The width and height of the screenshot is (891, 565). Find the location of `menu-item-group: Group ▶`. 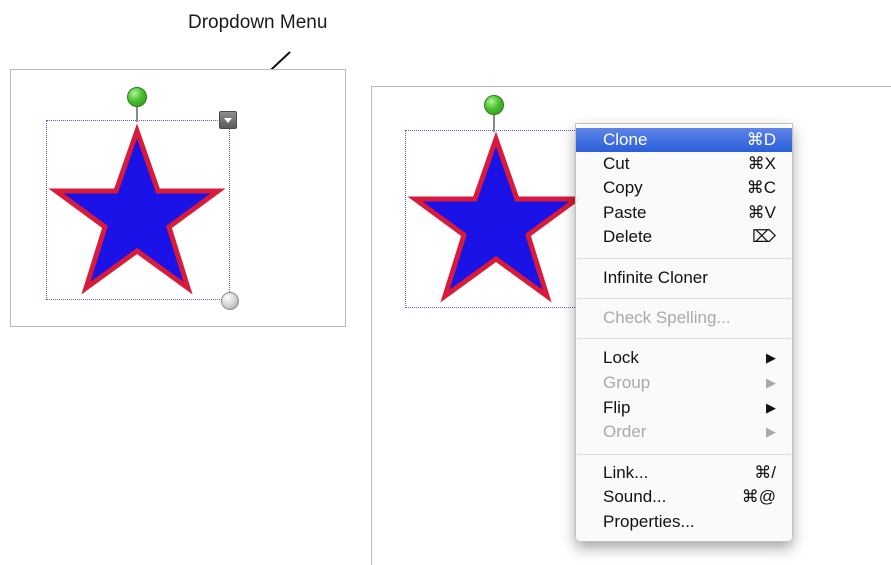

menu-item-group: Group ▶ is located at coordinates (684, 383).